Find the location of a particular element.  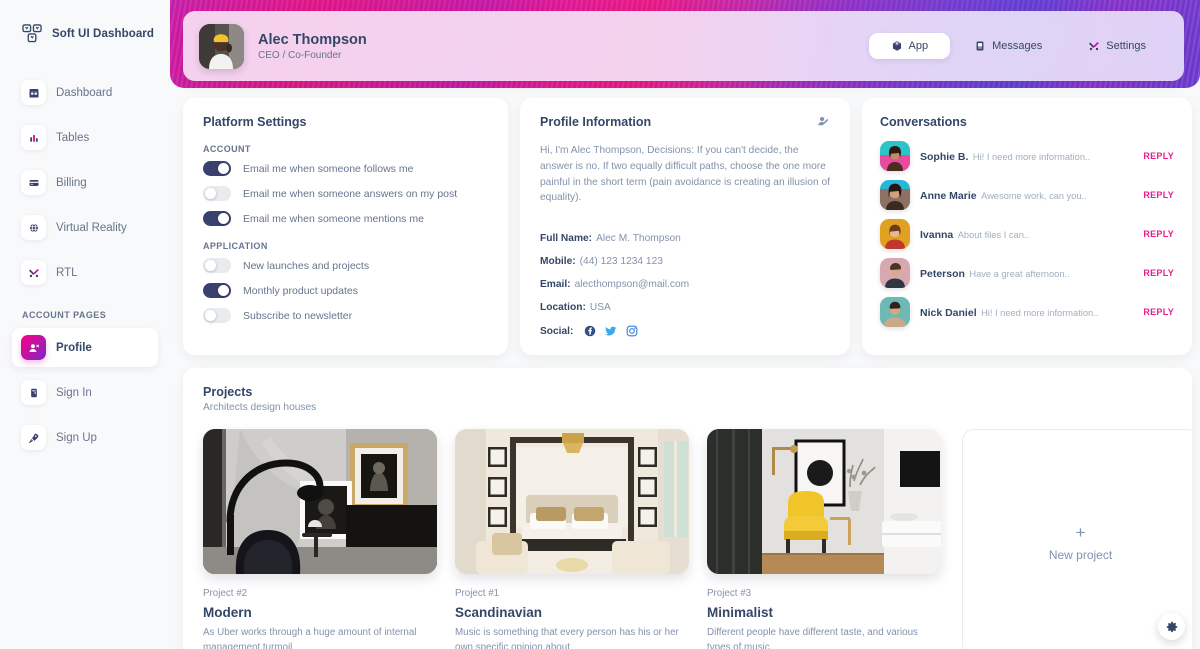

new-project-card: + New project is located at coordinates (1077, 539).